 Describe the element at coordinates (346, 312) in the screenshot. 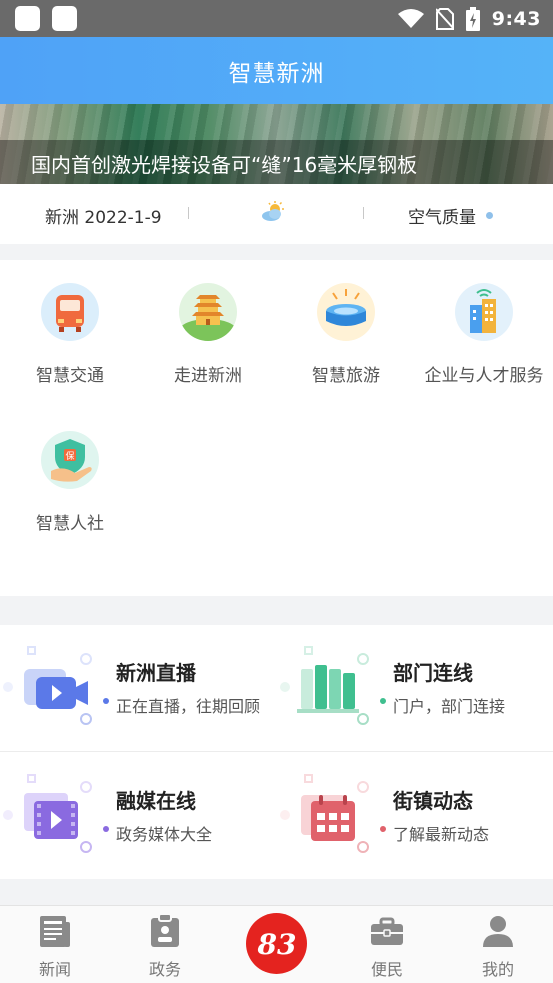

I see `stadium-icon` at that location.